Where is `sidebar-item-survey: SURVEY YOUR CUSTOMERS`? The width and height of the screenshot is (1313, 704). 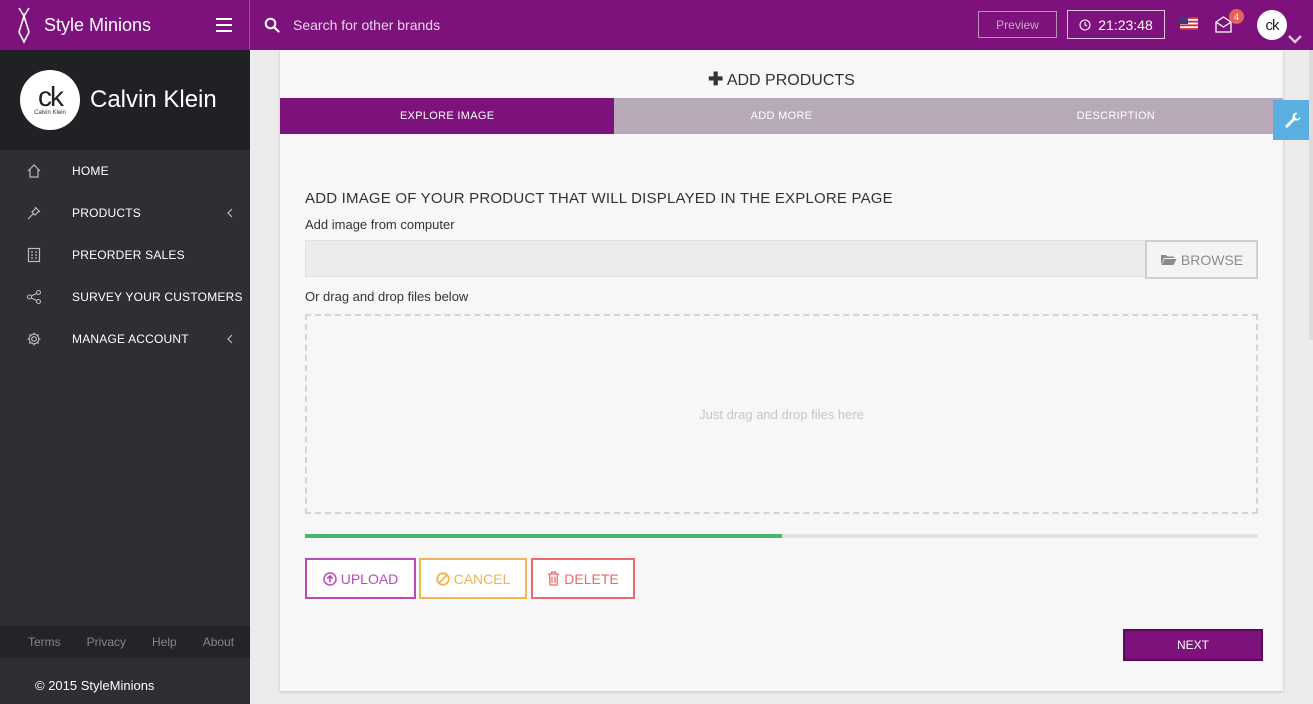
sidebar-item-survey: SURVEY YOUR CUSTOMERS is located at coordinates (125, 297).